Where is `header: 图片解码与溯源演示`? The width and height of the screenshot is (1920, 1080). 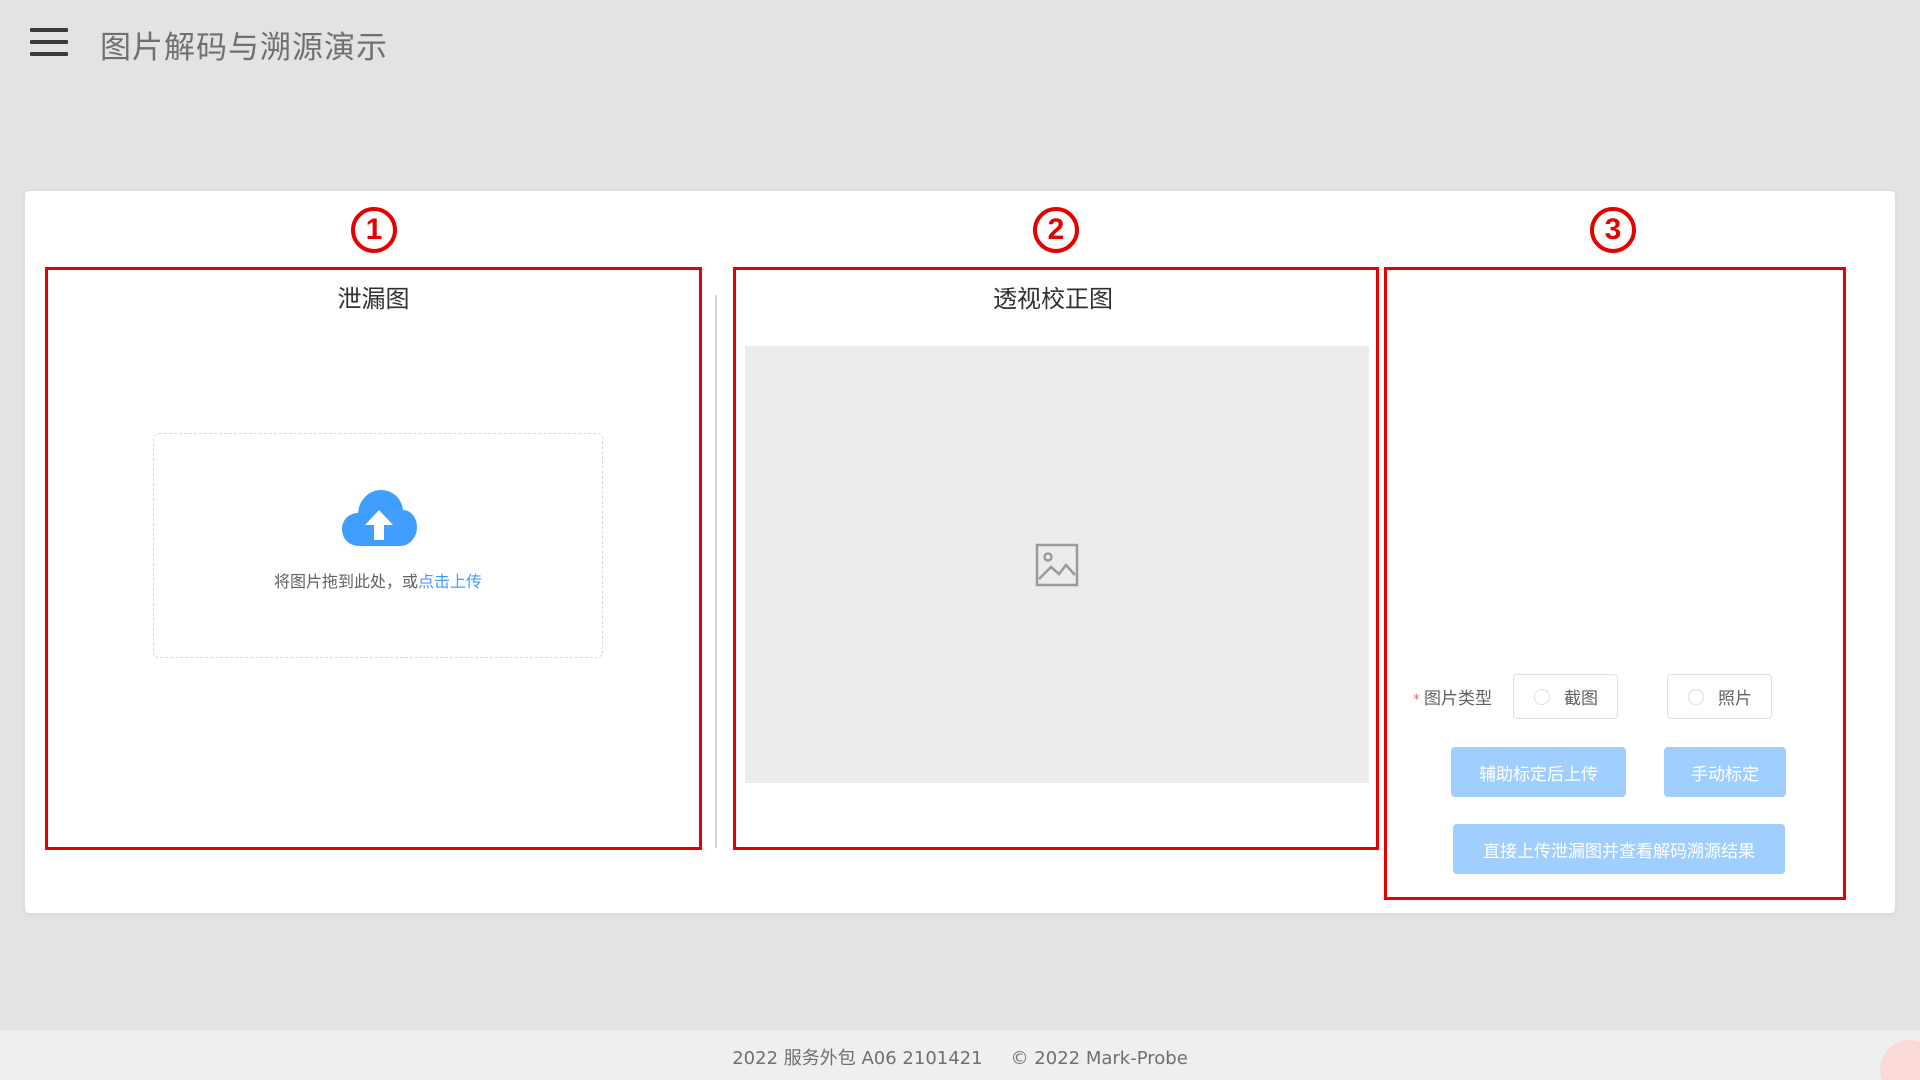
header: 图片解码与溯源演示 is located at coordinates (960, 45).